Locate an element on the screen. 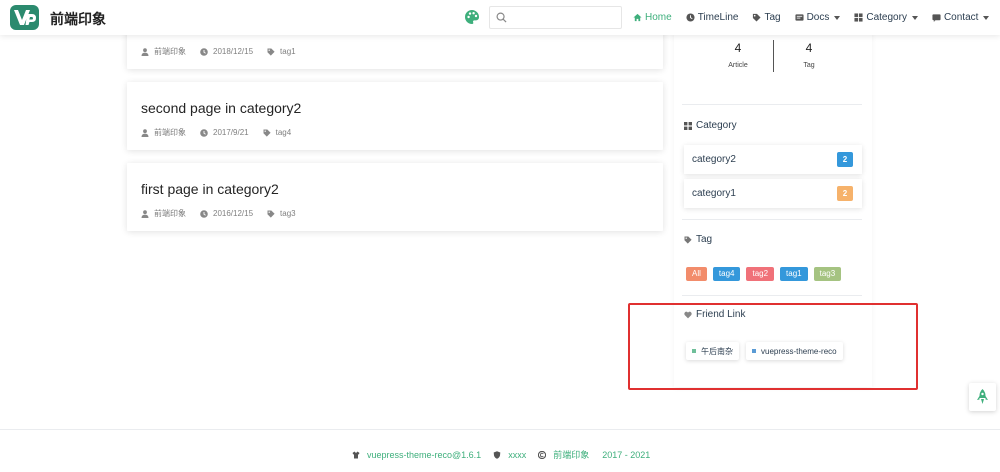 This screenshot has height=472, width=1000. footer-copyright: 前端印象 2017 - 2021 is located at coordinates (594, 454).